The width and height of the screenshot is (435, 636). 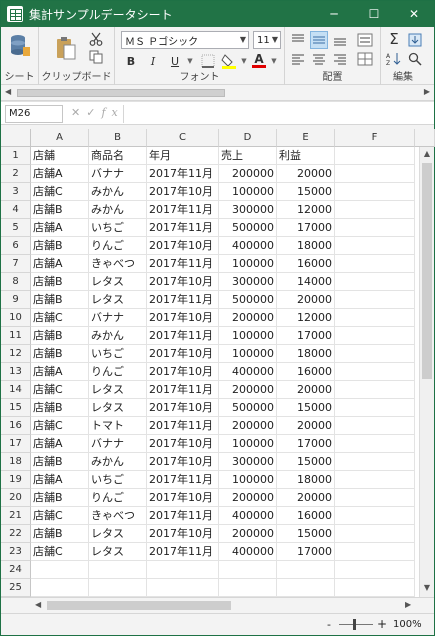 What do you see at coordinates (382, 624) in the screenshot?
I see `zoom-in-button: +` at bounding box center [382, 624].